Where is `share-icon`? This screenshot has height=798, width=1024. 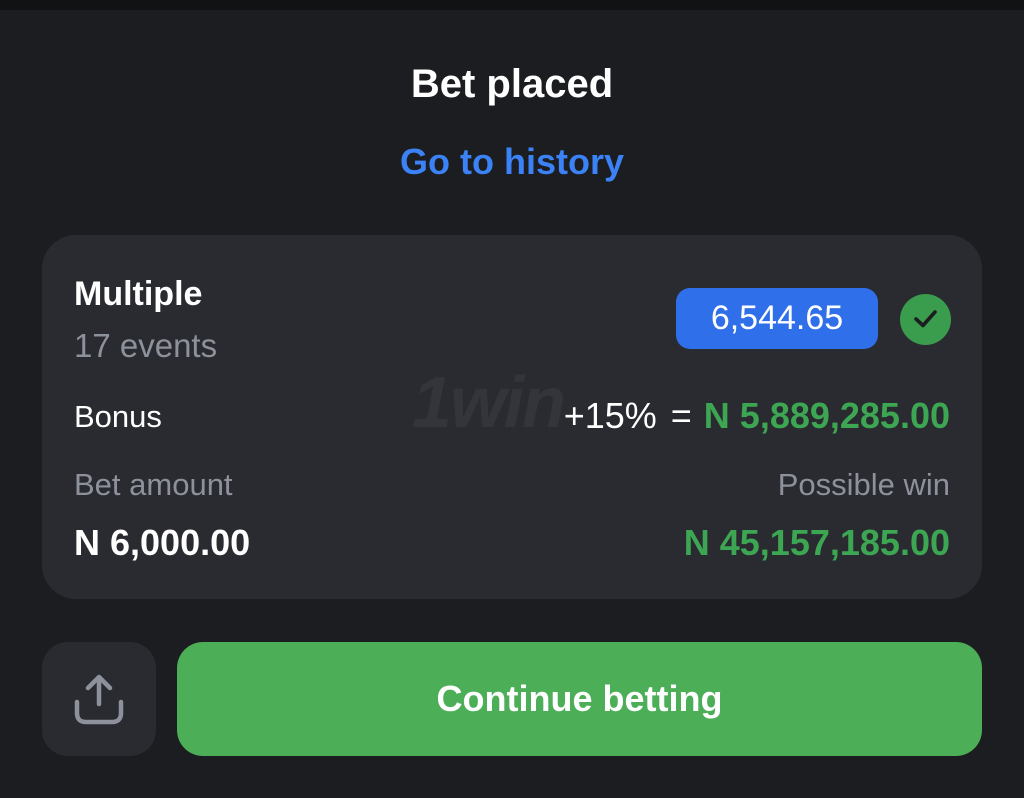
share-icon is located at coordinates (99, 699).